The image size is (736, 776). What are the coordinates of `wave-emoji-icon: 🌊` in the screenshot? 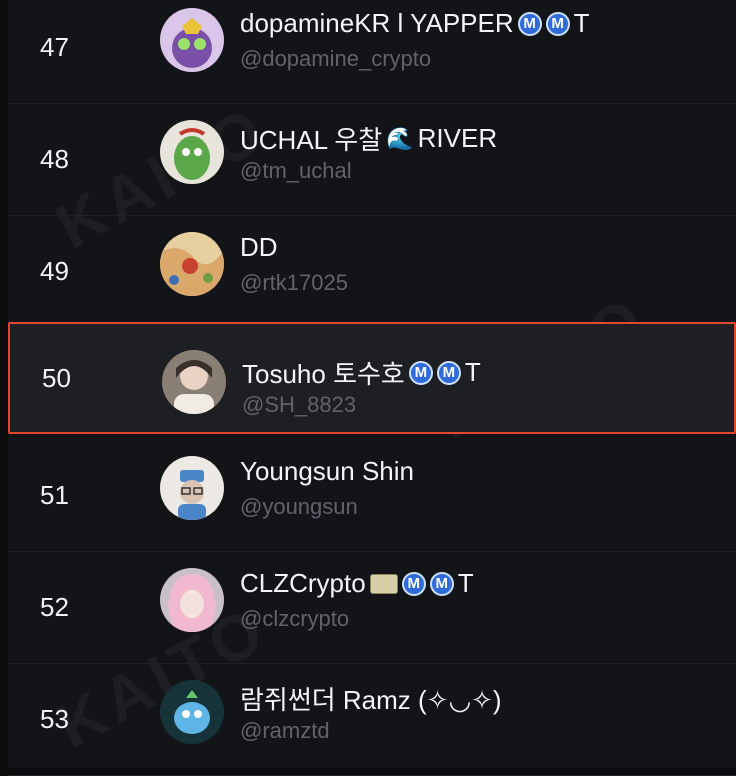 It's located at (400, 138).